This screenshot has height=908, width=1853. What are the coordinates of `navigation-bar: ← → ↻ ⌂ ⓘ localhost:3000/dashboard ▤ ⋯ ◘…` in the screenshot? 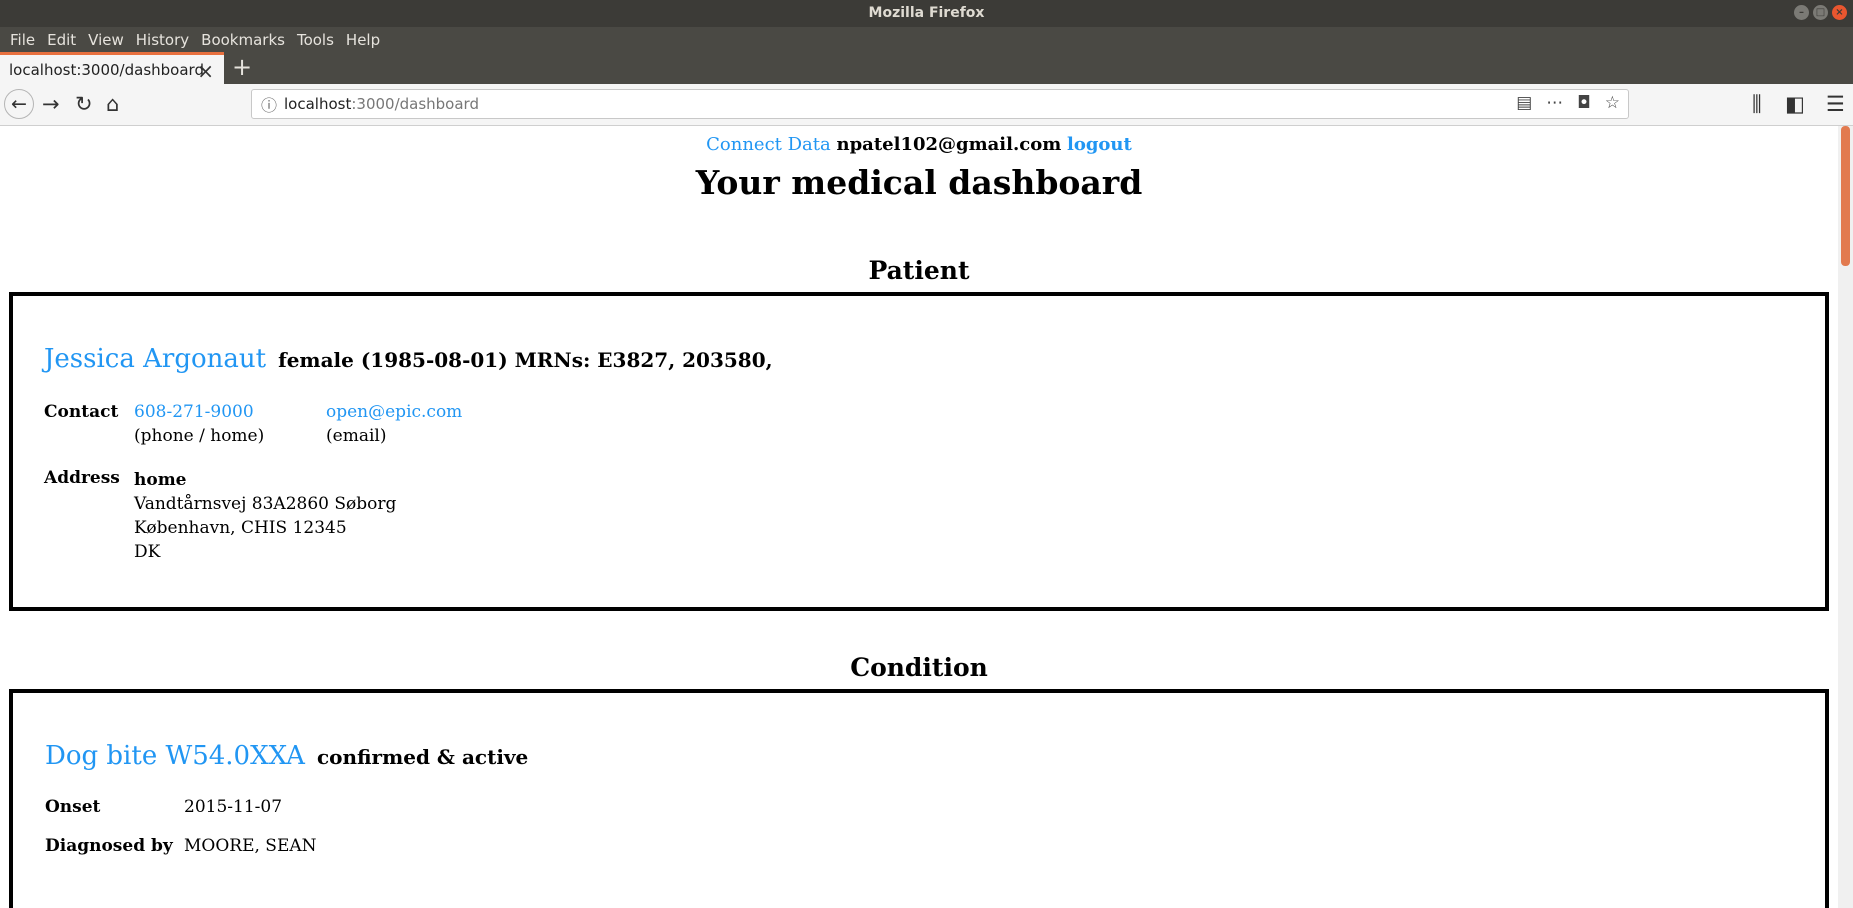 It's located at (926, 105).